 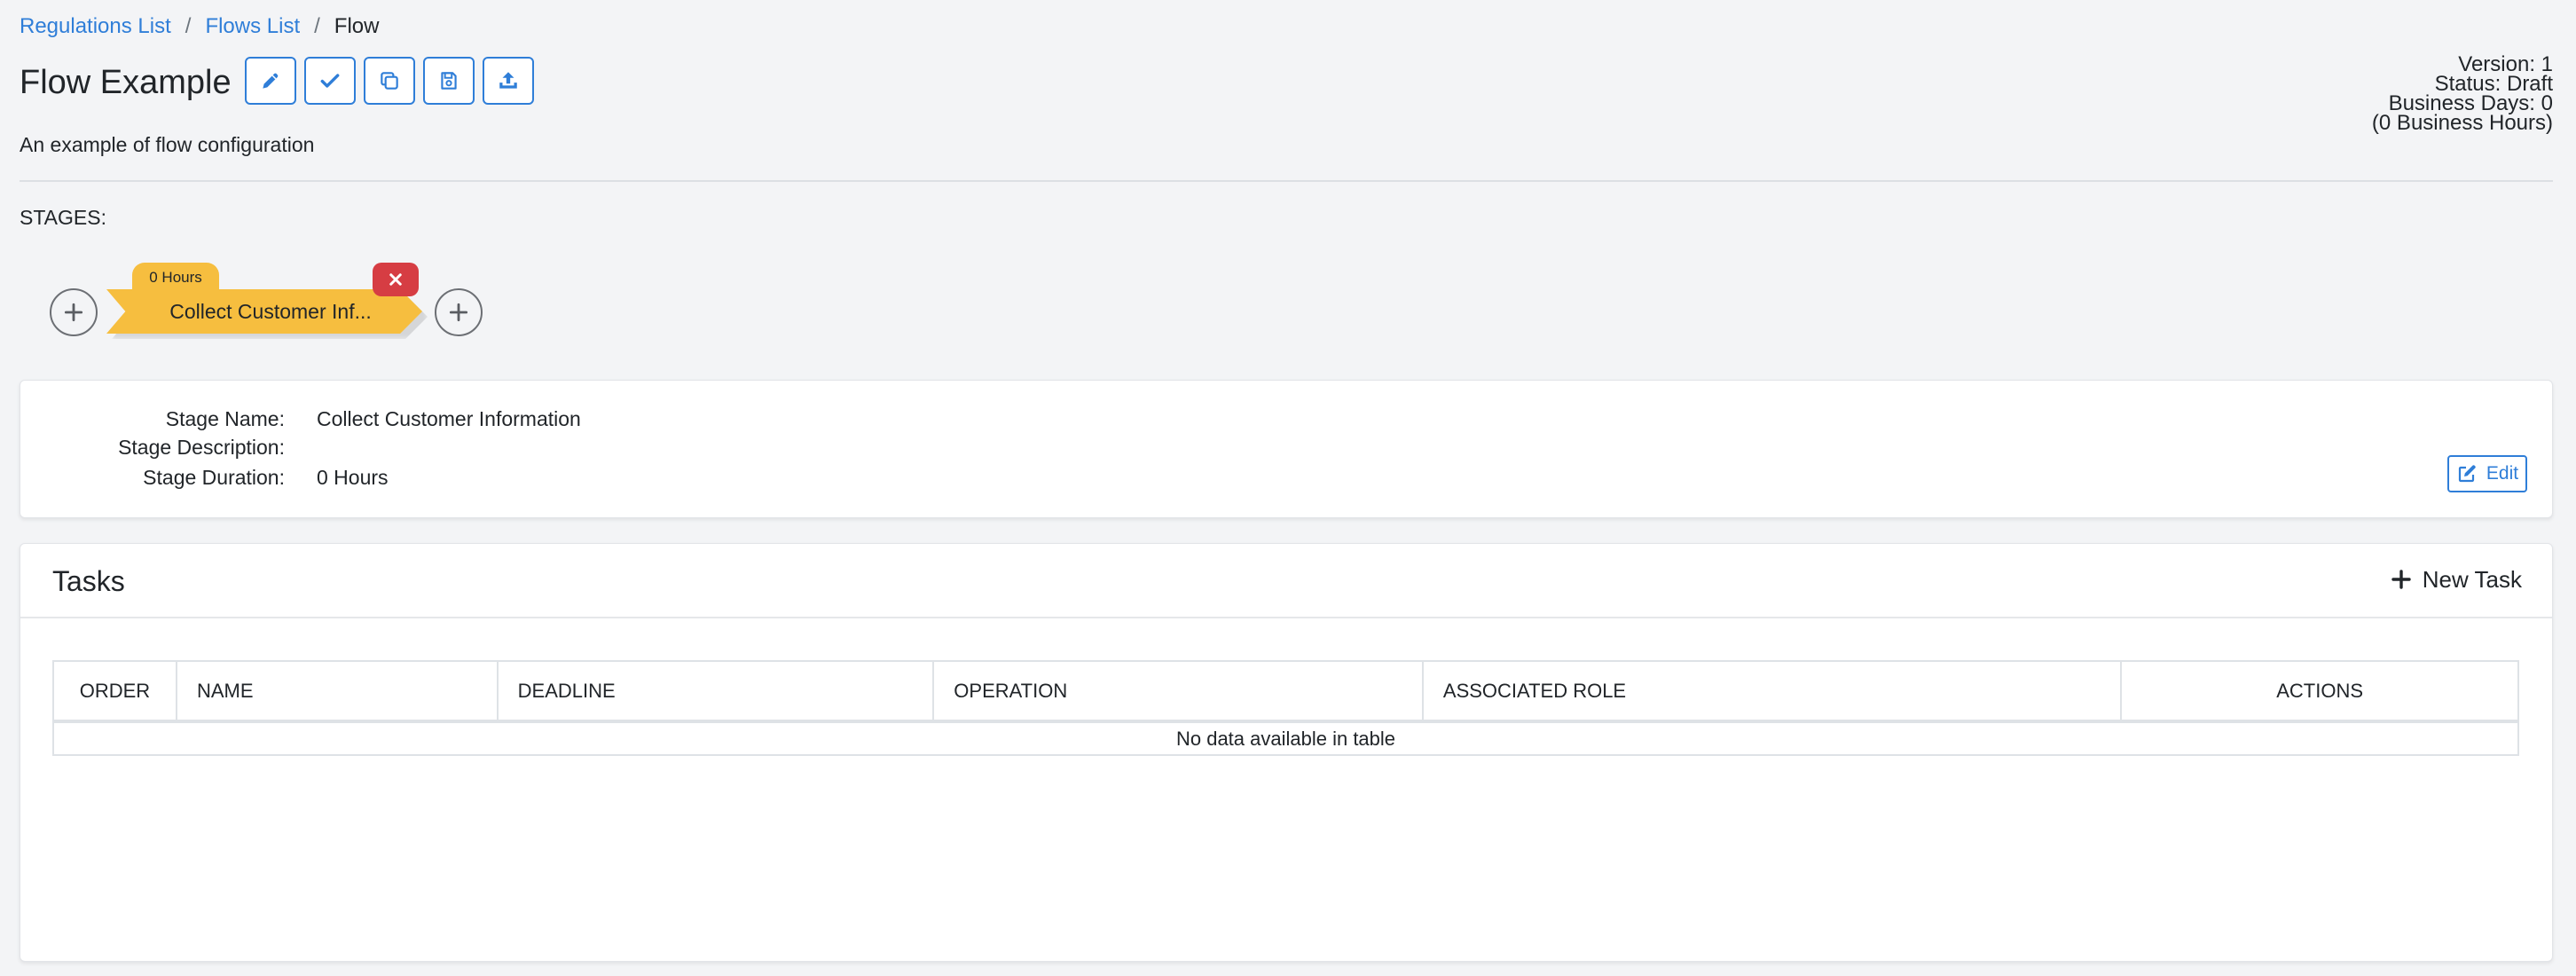 What do you see at coordinates (88, 581) in the screenshot?
I see `tasks-title: Tasks` at bounding box center [88, 581].